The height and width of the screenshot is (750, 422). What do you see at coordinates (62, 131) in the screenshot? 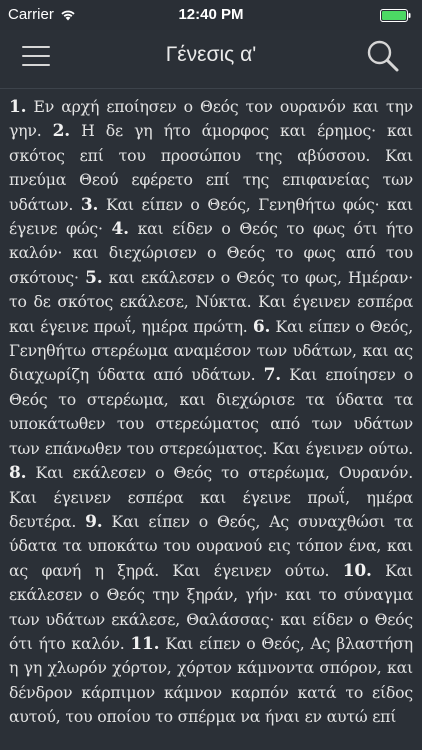
I see `verse-number: 2.` at bounding box center [62, 131].